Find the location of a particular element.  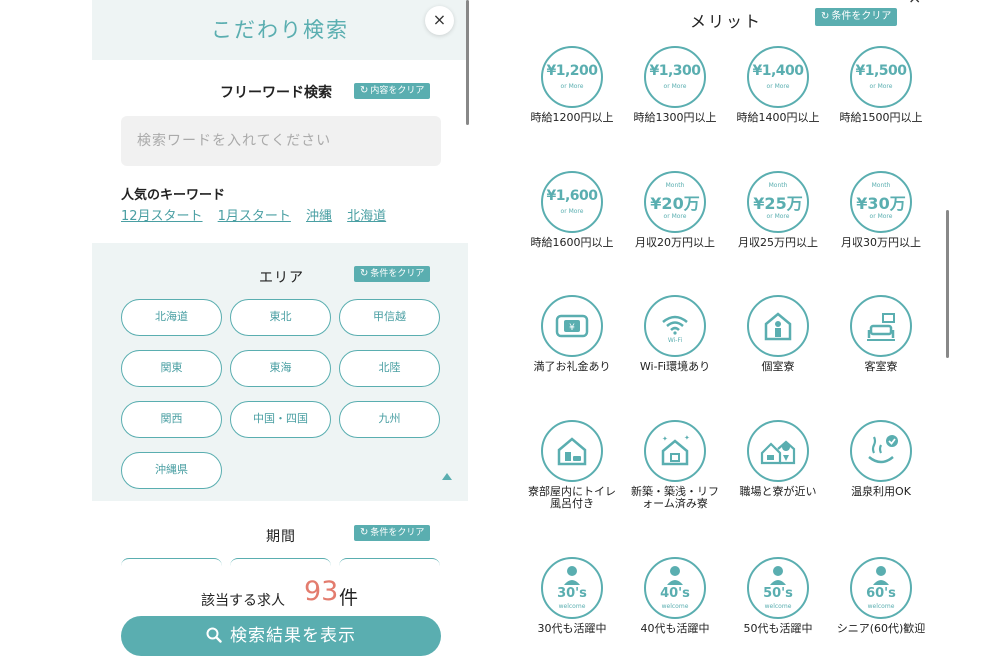

area-option-kyushu: 九州 is located at coordinates (389, 419).